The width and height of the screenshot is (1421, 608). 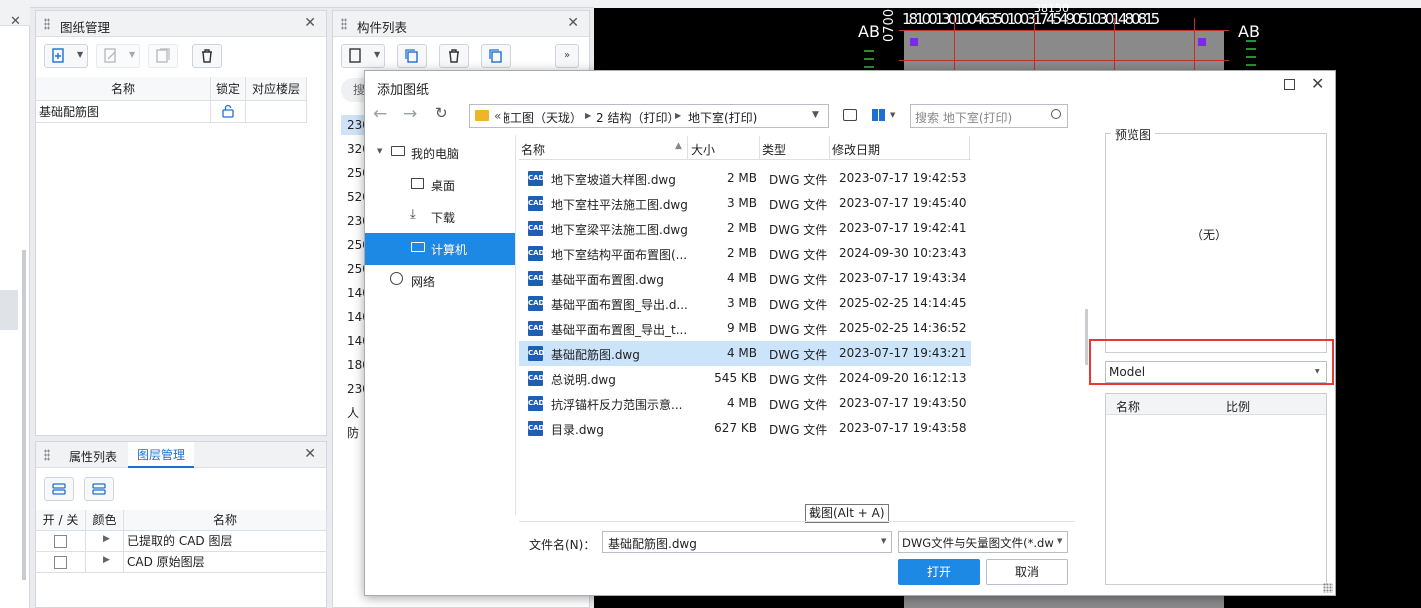 What do you see at coordinates (118, 56) in the screenshot?
I see `edit-drawing-button: ▼` at bounding box center [118, 56].